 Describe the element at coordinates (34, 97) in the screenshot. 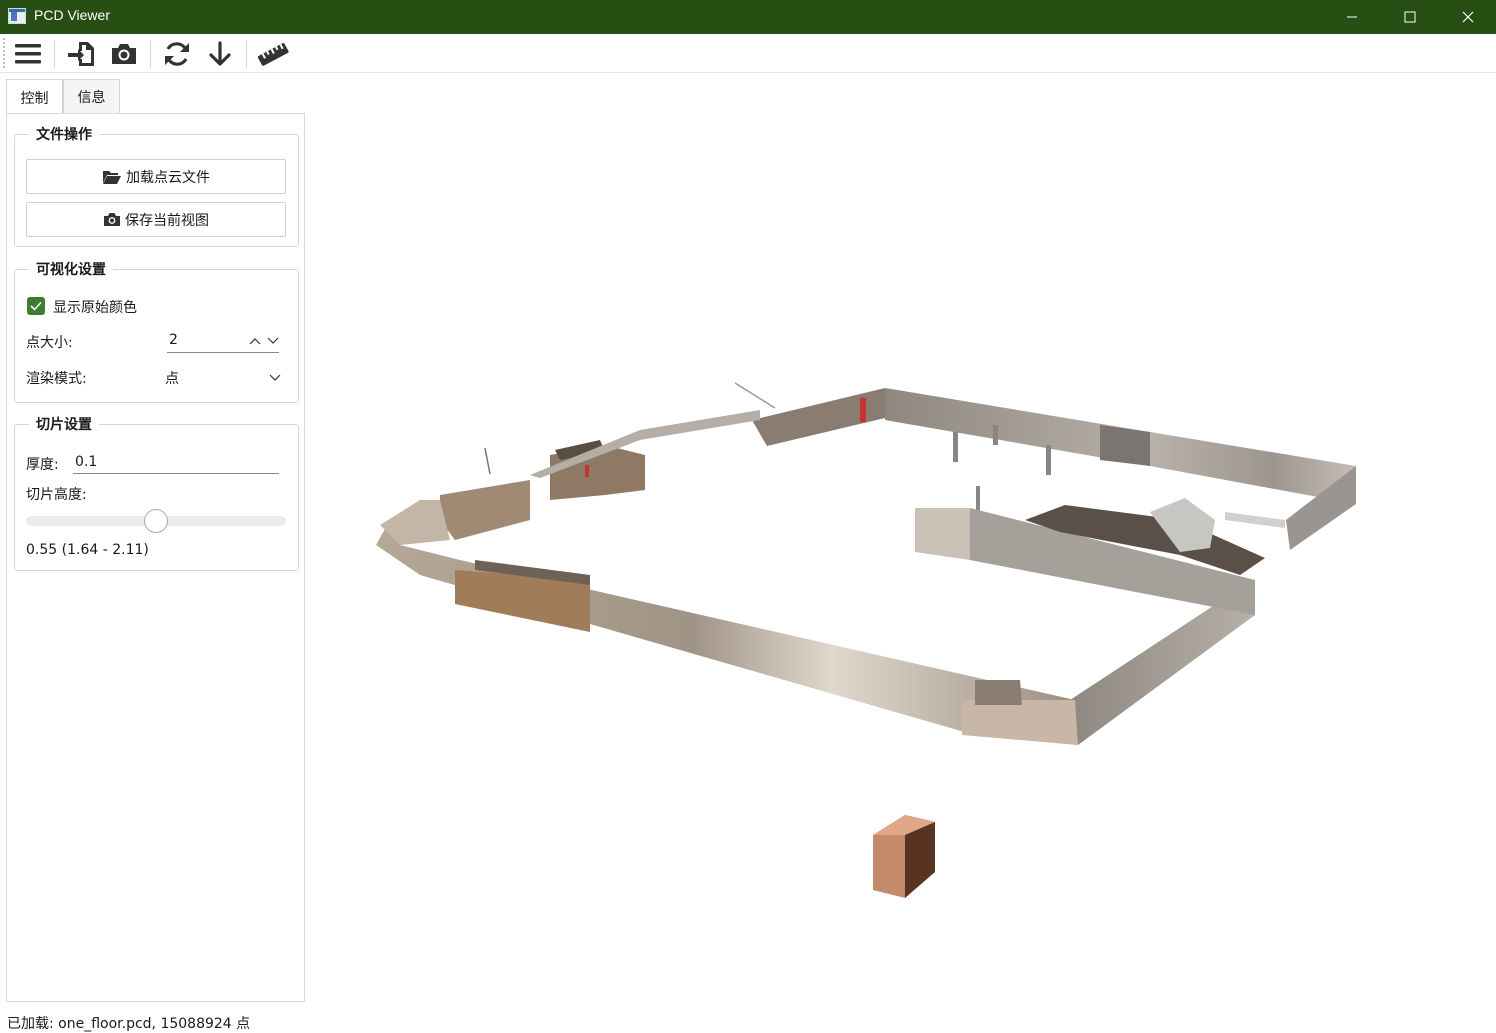

I see `tab-control: 控制` at that location.